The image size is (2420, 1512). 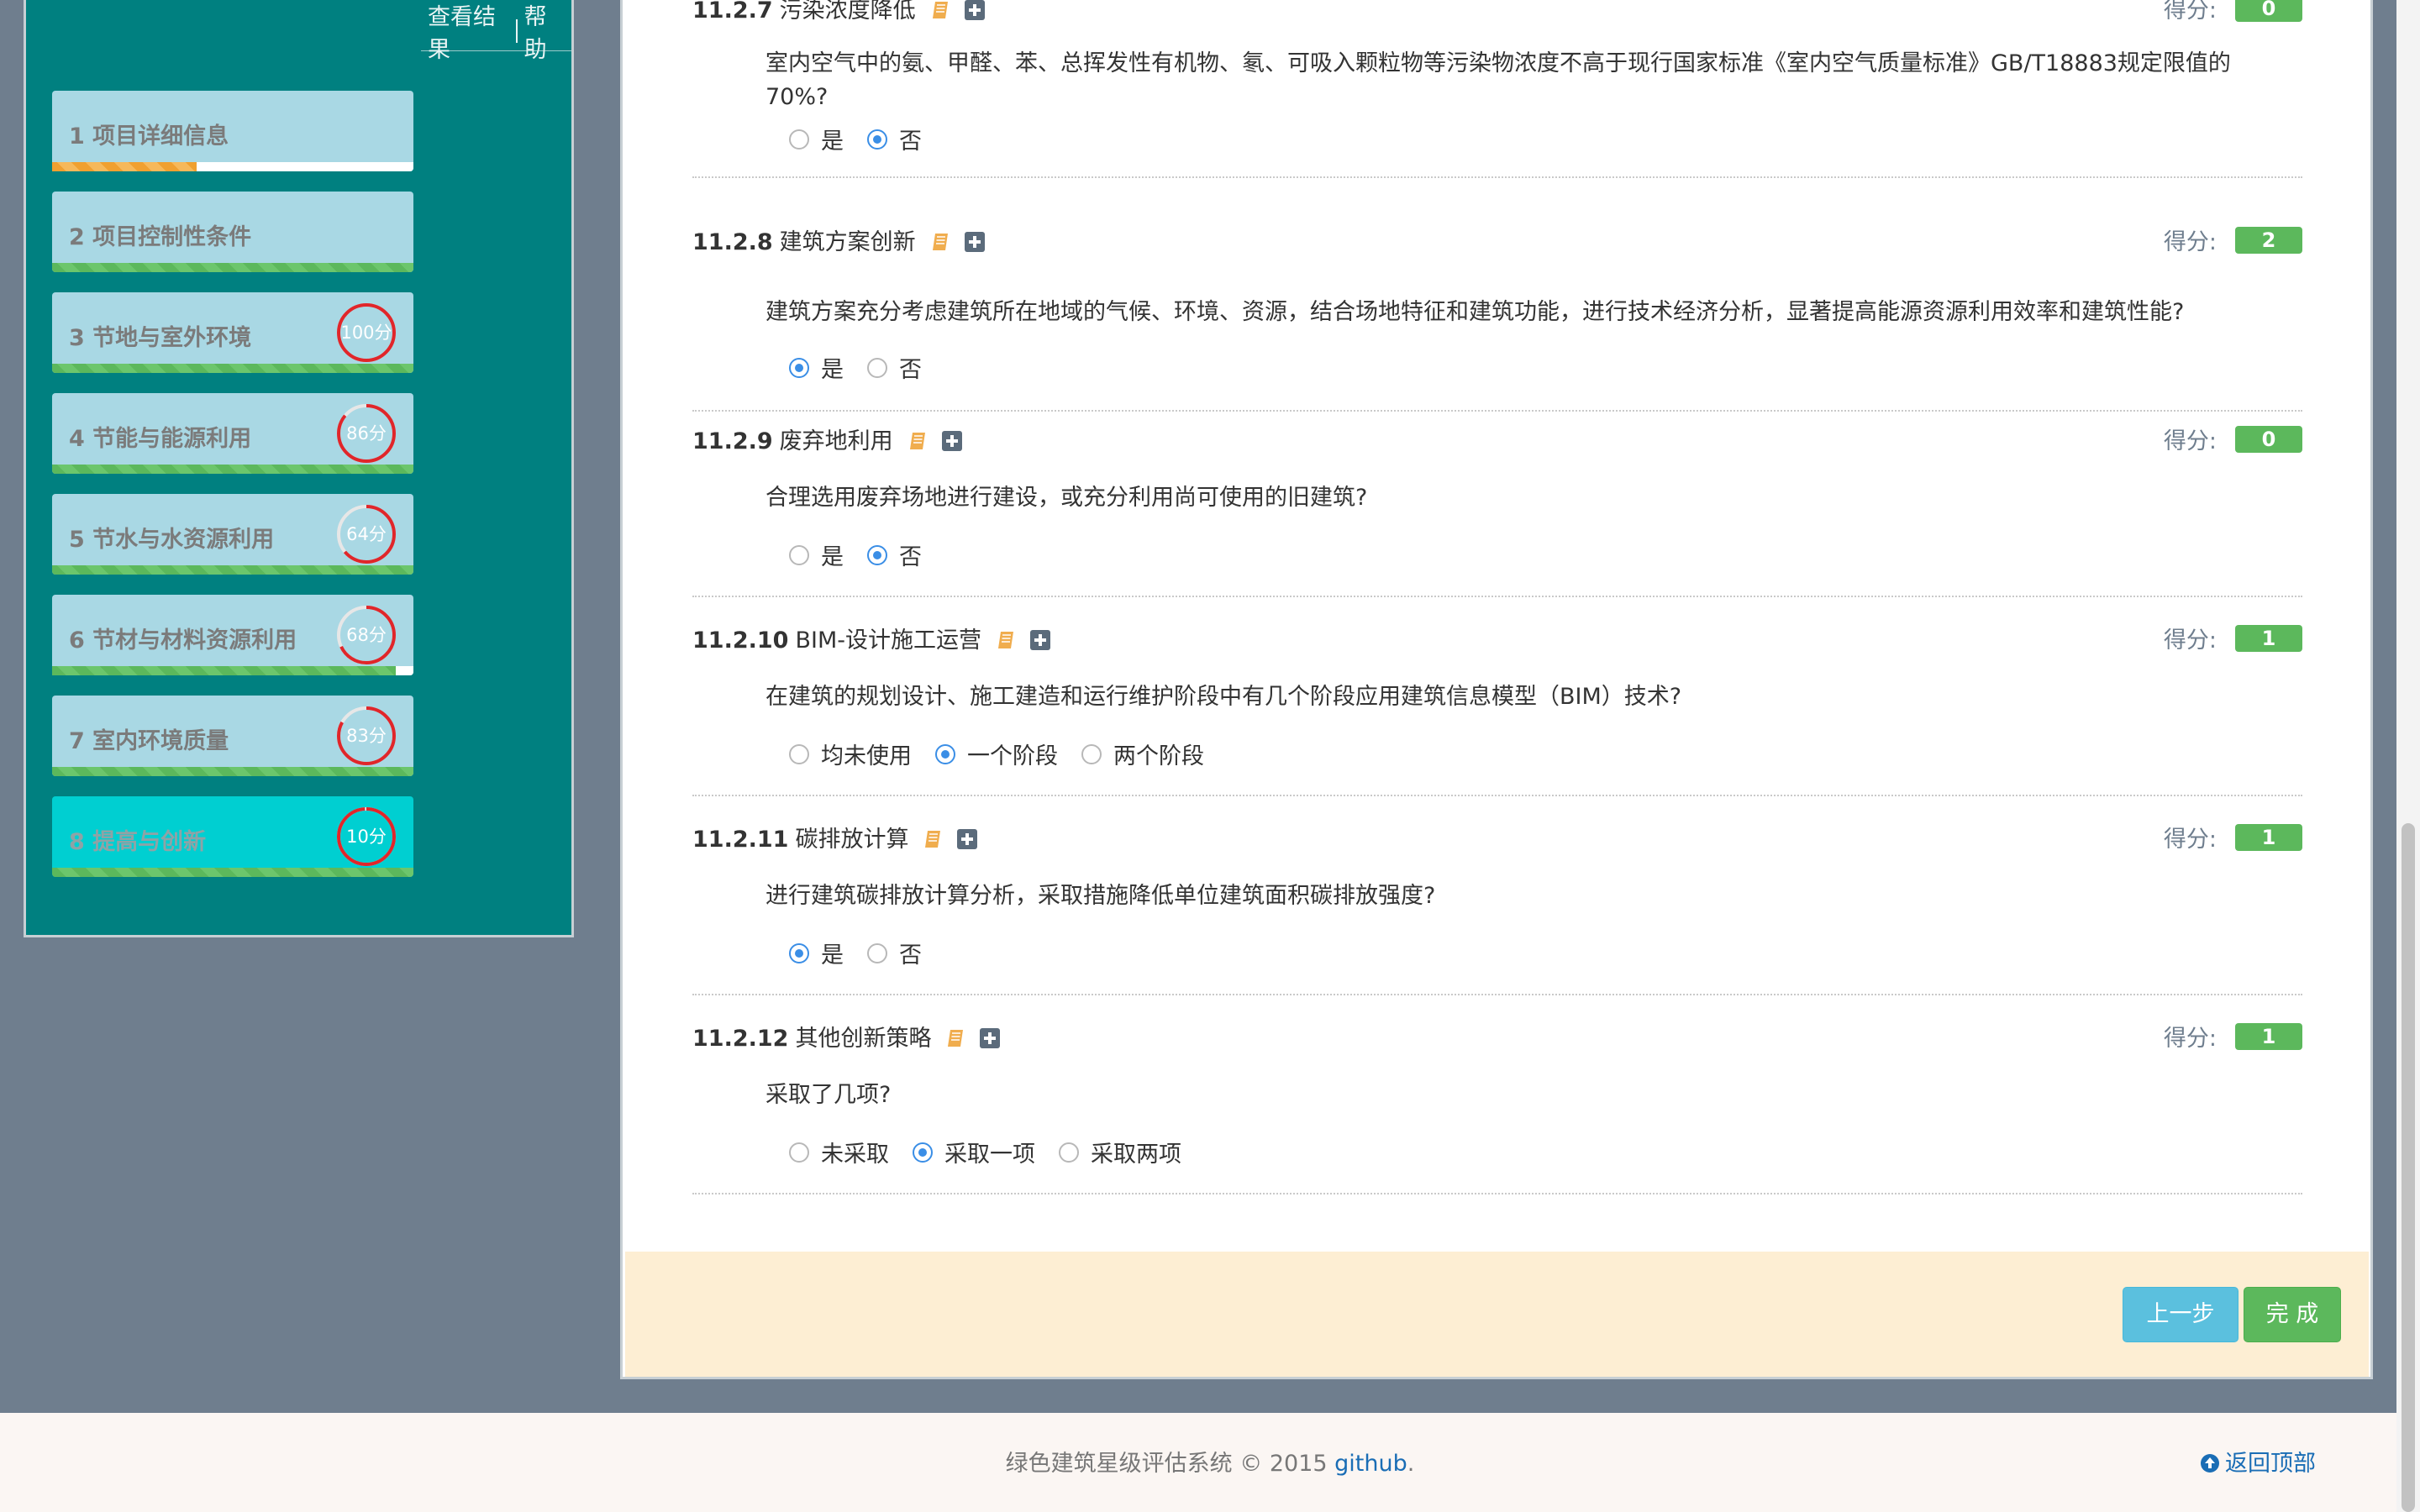 I want to click on answer-option: 未采取, so click(x=839, y=1152).